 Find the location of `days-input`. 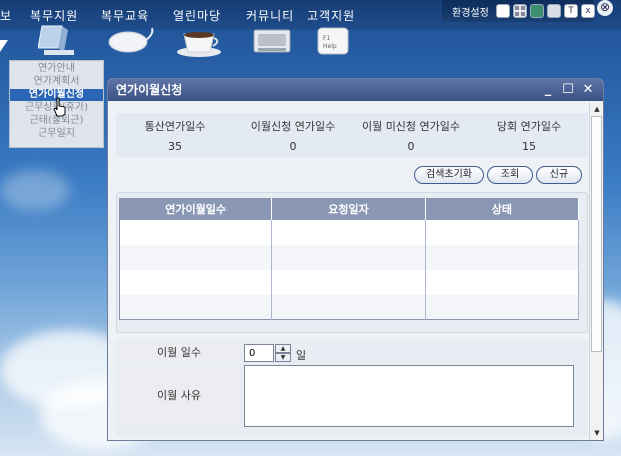

days-input is located at coordinates (259, 353).